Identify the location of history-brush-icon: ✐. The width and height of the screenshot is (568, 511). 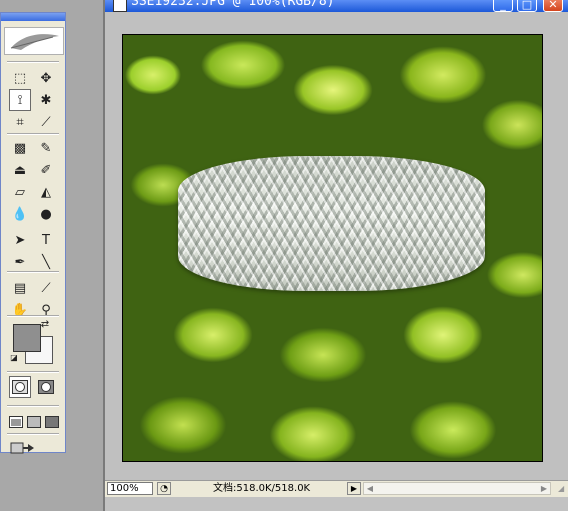
(46, 170).